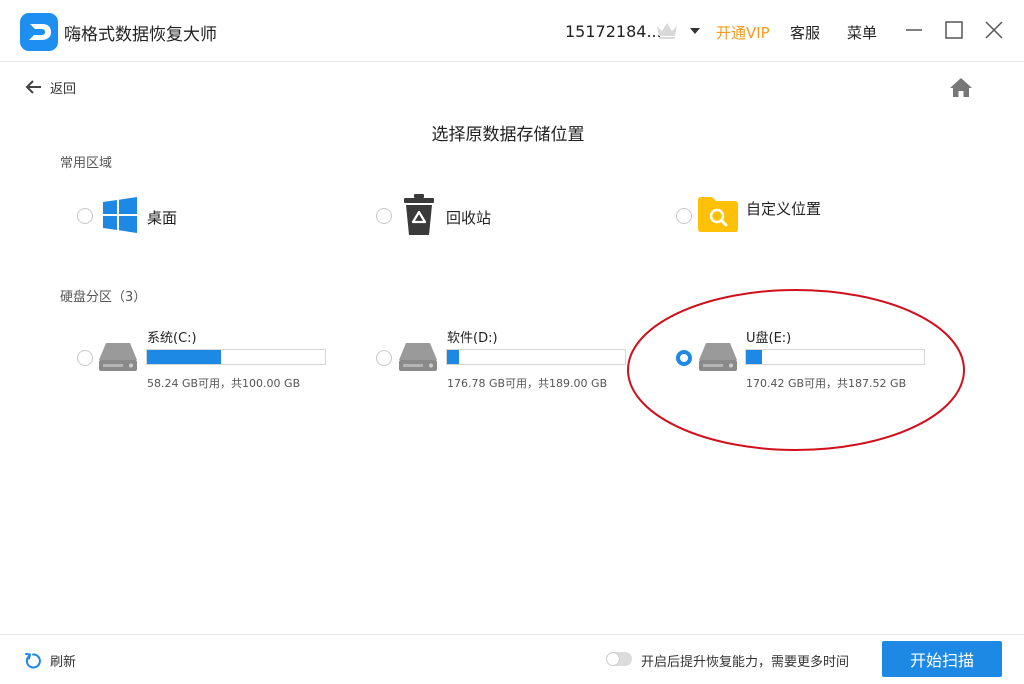 Image resolution: width=1024 pixels, height=684 pixels. I want to click on recycle-bin-icon, so click(419, 214).